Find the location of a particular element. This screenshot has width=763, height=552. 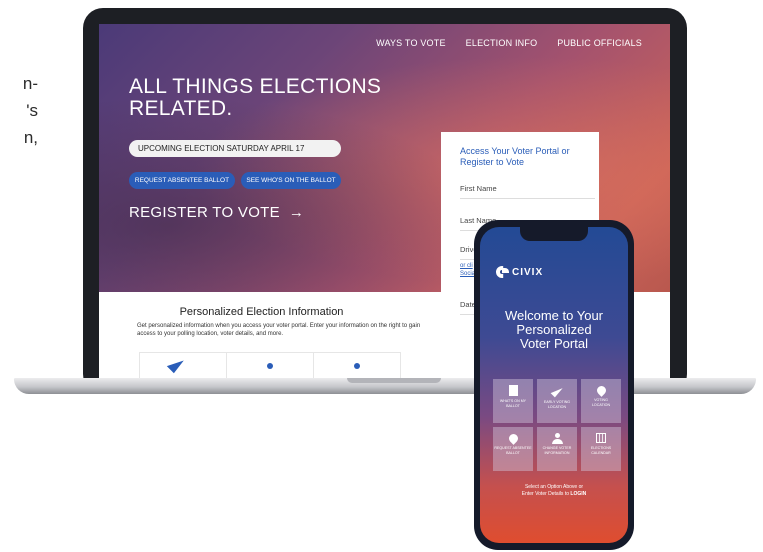

footer-line: Enter Voter Details to LOGIN is located at coordinates (554, 494).